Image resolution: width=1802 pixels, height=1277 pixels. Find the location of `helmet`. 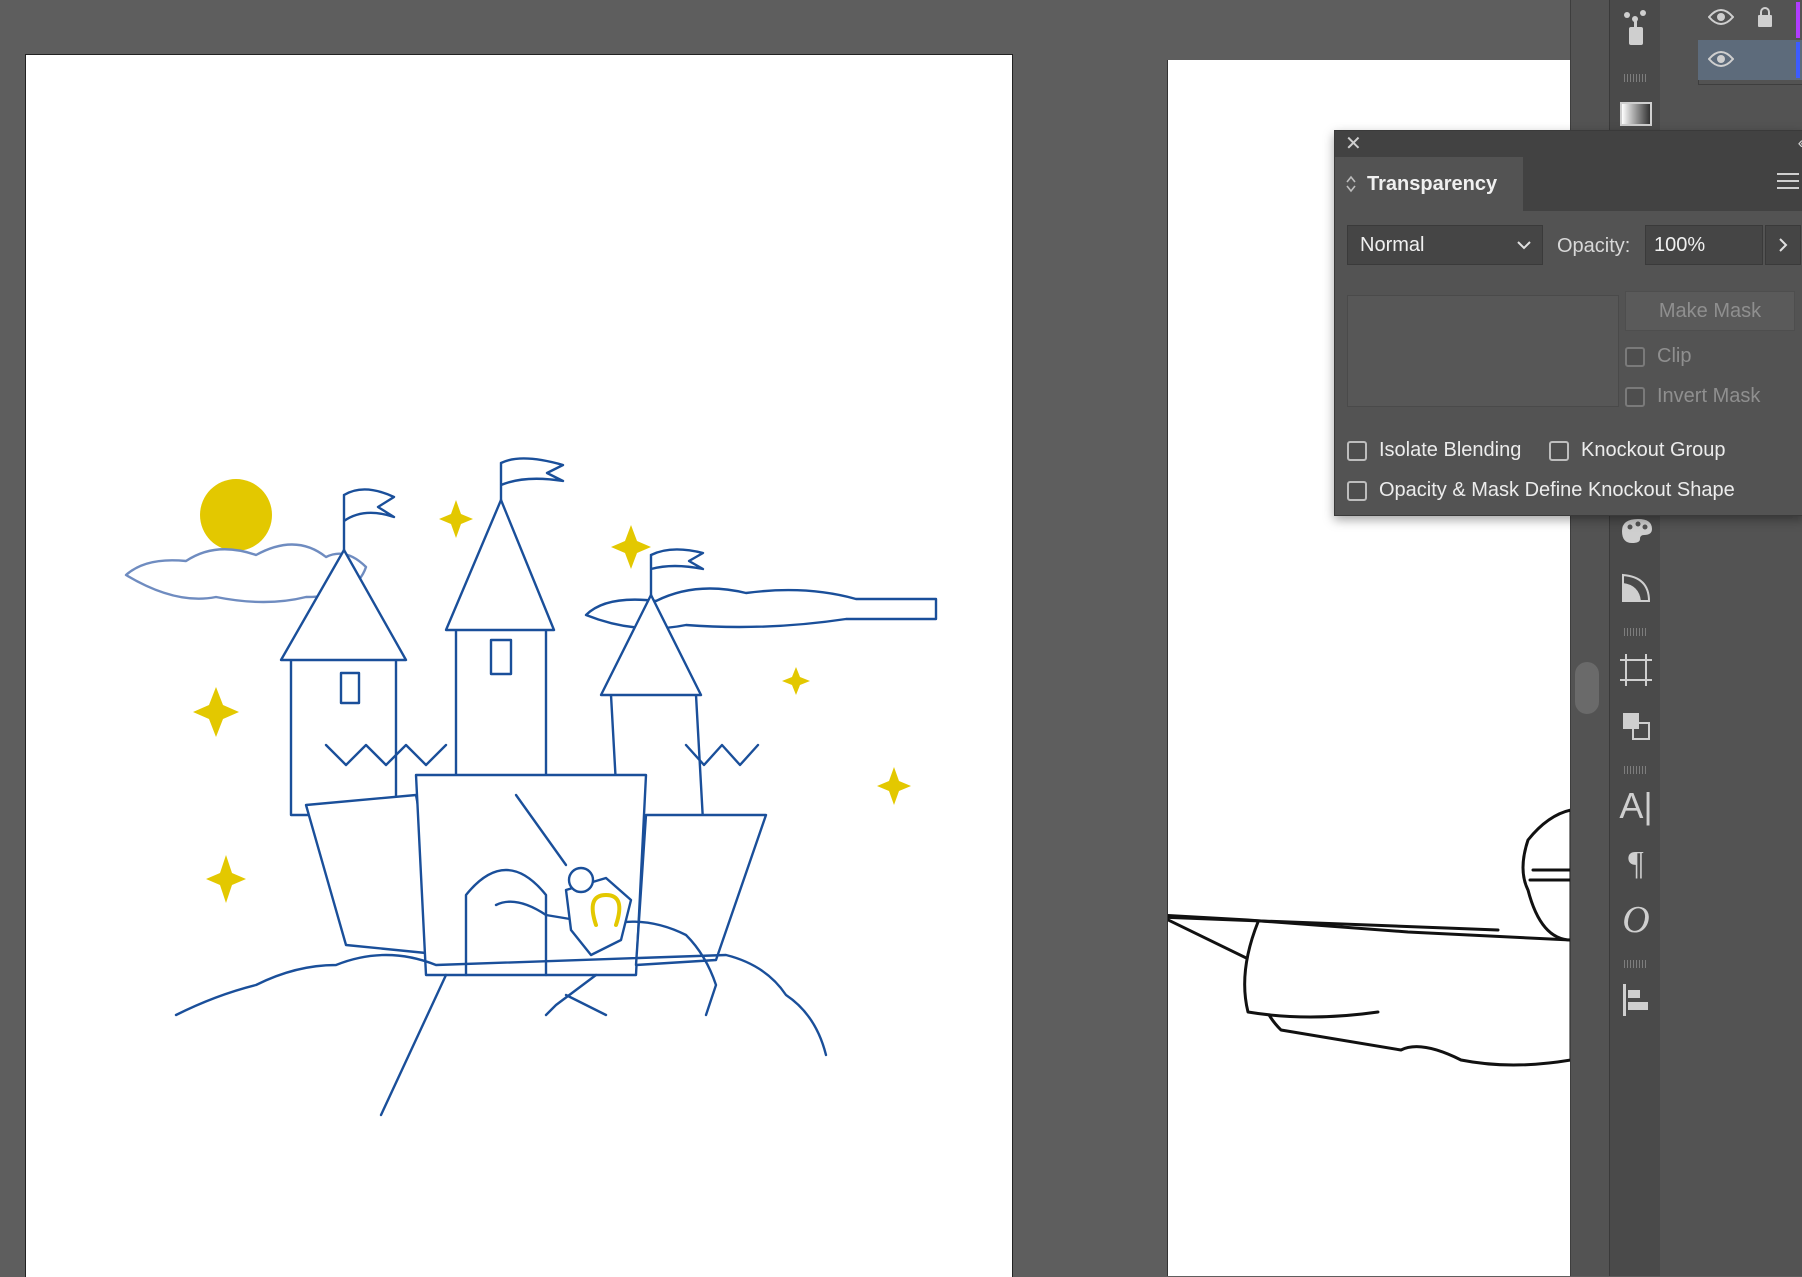

helmet is located at coordinates (1546, 875).